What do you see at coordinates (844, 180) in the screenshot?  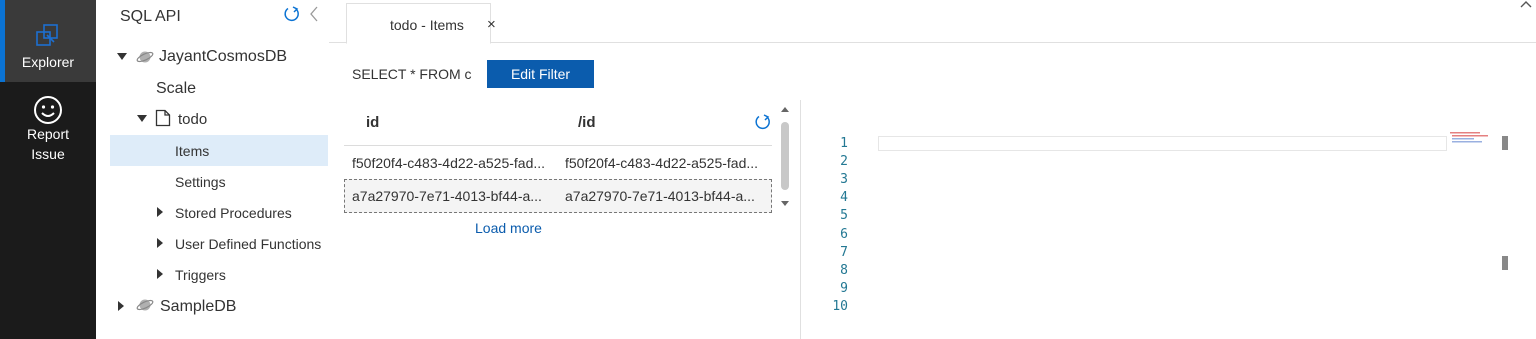 I see `line-number: 3` at bounding box center [844, 180].